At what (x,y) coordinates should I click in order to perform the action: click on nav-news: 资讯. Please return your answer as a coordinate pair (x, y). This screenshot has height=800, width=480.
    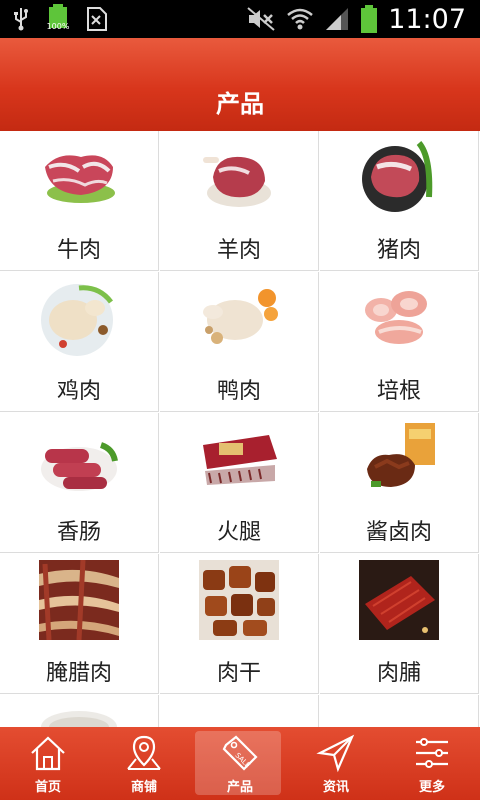
    Looking at the image, I should click on (336, 763).